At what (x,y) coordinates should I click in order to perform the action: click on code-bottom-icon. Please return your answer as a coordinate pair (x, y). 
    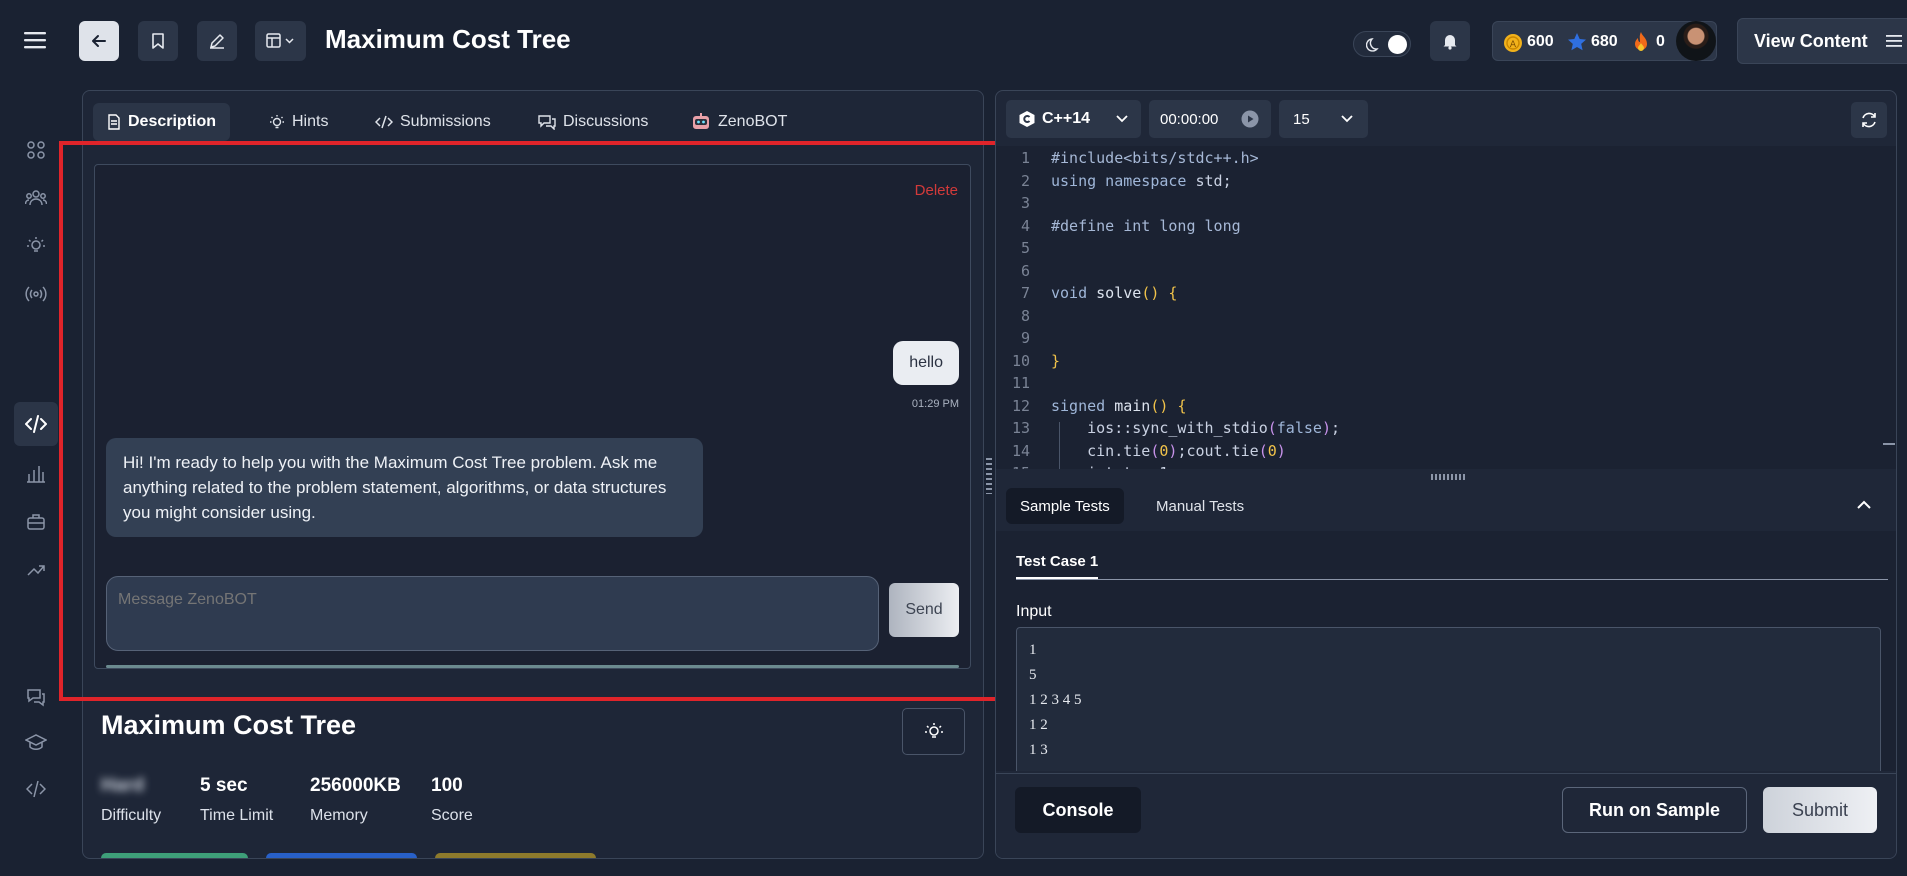
    Looking at the image, I should click on (36, 789).